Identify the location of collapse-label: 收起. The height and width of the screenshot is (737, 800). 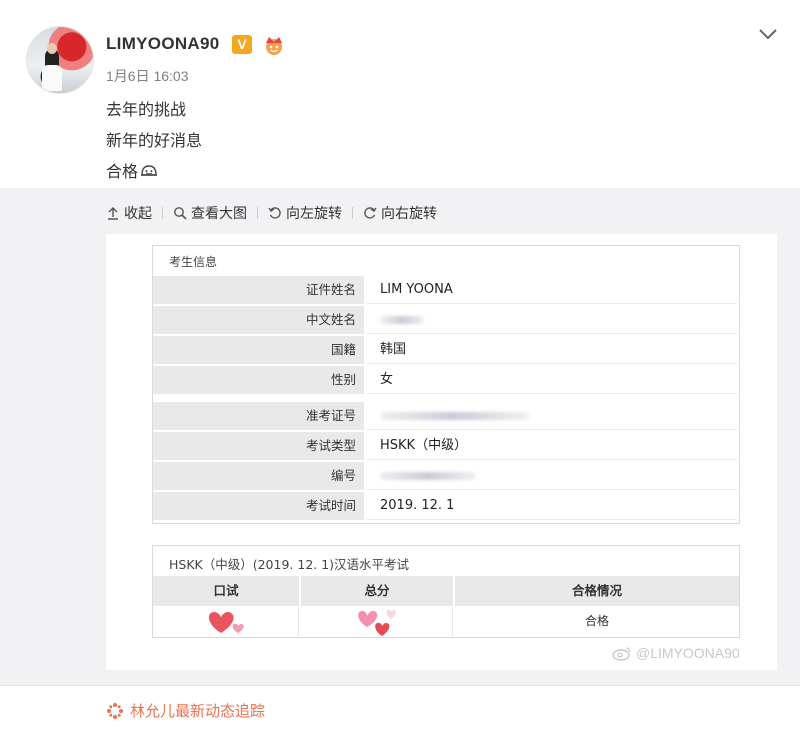
(138, 214).